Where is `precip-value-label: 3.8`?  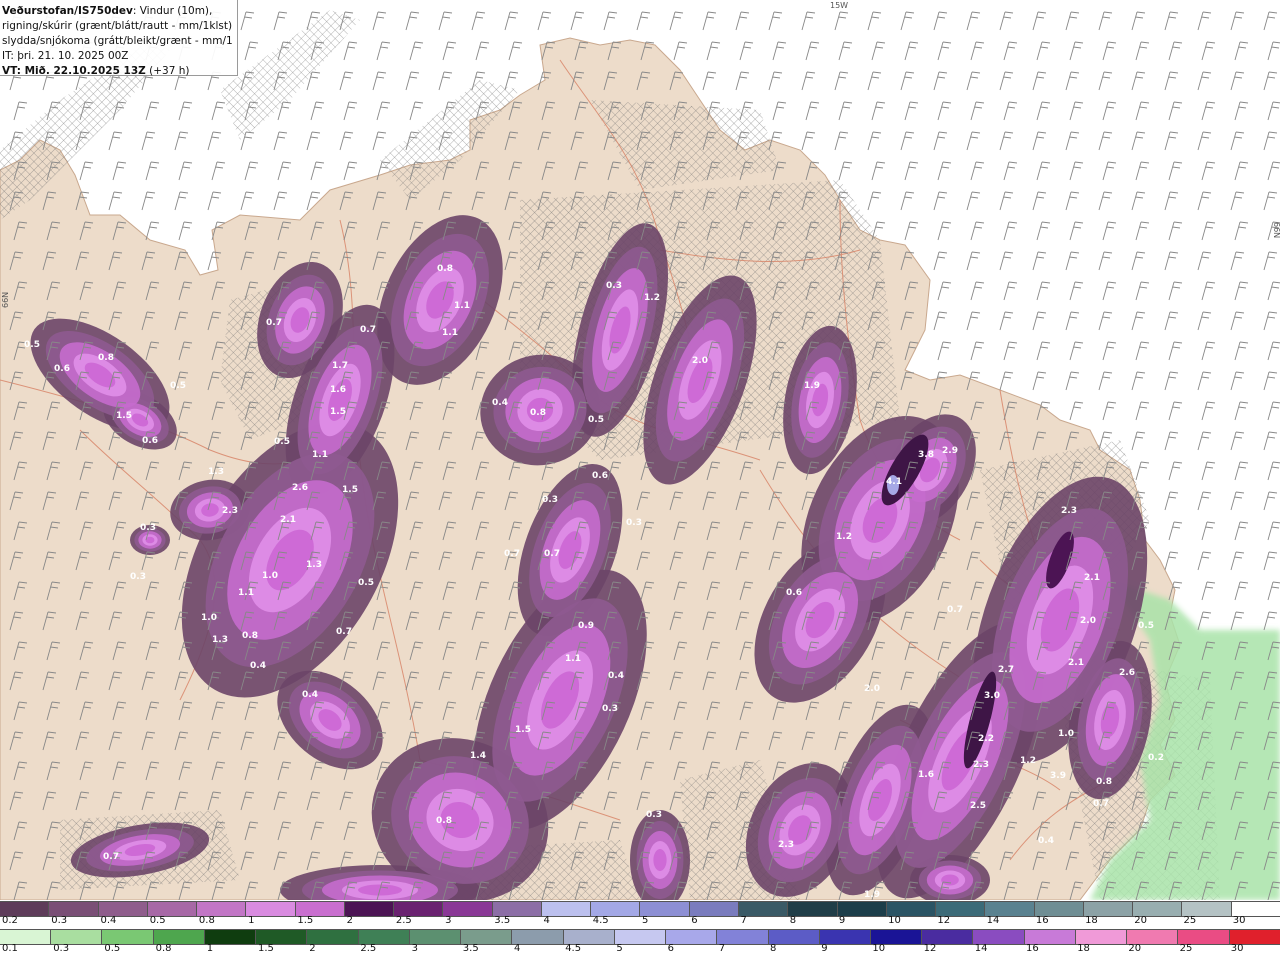 precip-value-label: 3.8 is located at coordinates (926, 455).